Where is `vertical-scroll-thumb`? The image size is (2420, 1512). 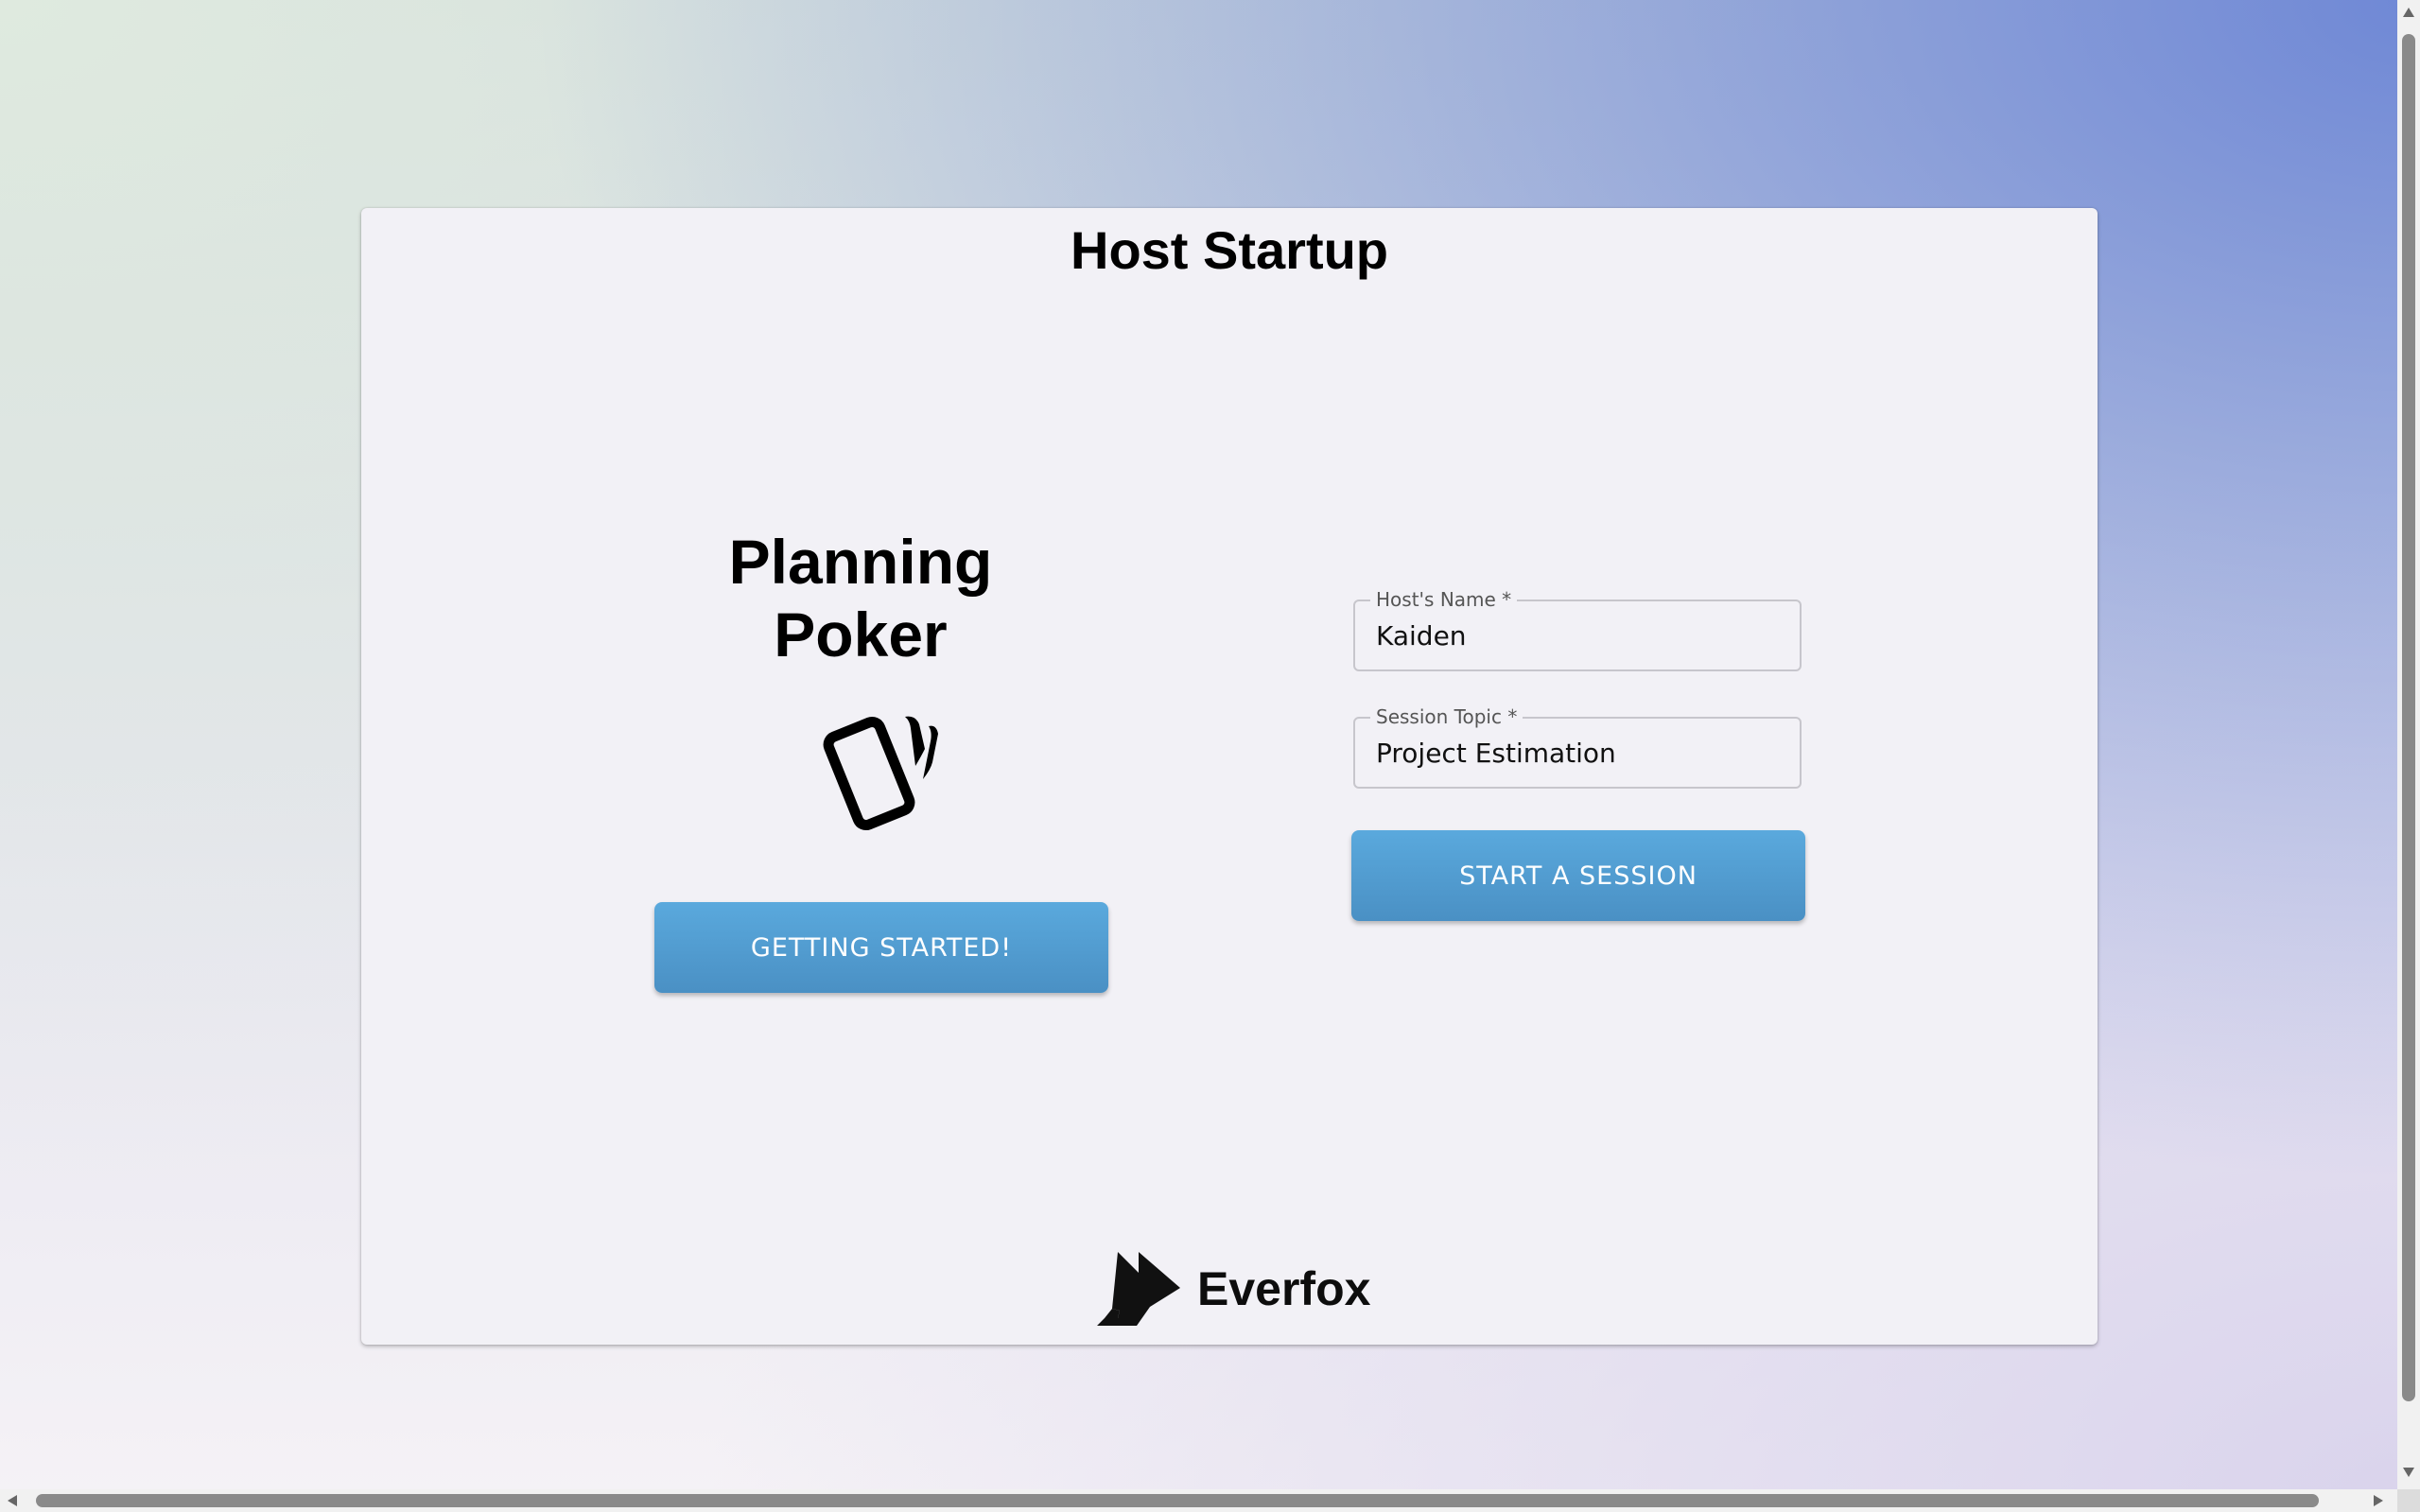 vertical-scroll-thumb is located at coordinates (2409, 718).